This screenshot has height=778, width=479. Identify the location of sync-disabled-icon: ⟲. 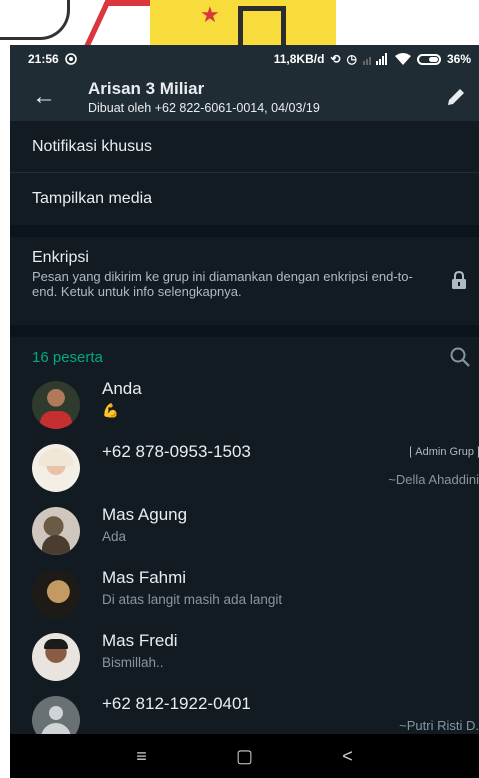
(335, 59).